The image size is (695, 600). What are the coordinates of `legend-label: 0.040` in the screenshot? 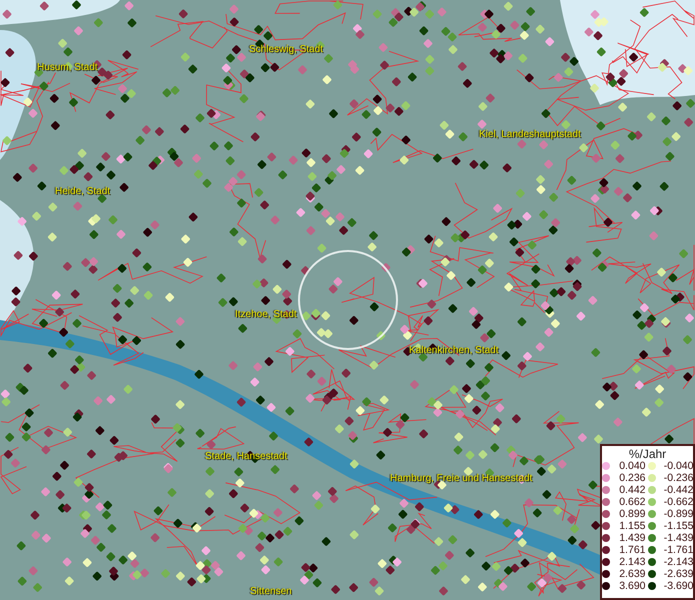 It's located at (632, 466).